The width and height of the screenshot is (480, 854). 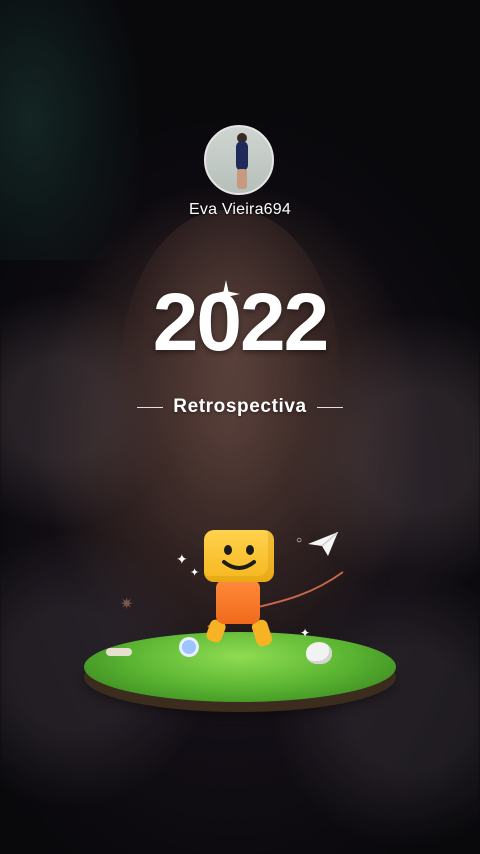 What do you see at coordinates (242, 179) in the screenshot?
I see `avatar-figure-legs` at bounding box center [242, 179].